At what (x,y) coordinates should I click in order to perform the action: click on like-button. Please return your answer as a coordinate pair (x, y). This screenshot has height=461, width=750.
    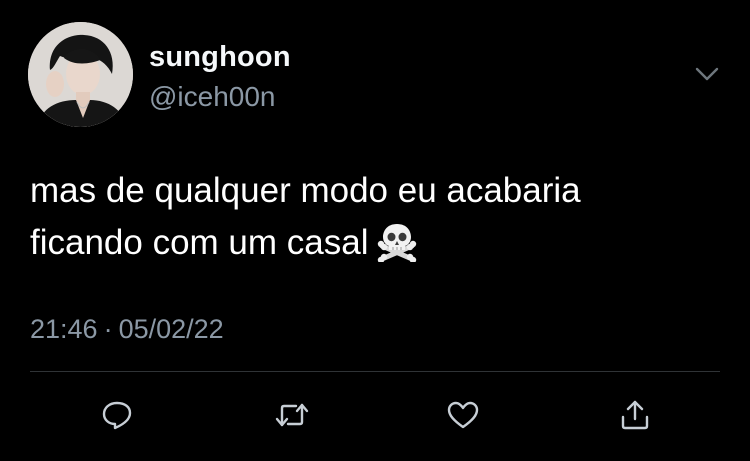
    Looking at the image, I should click on (463, 417).